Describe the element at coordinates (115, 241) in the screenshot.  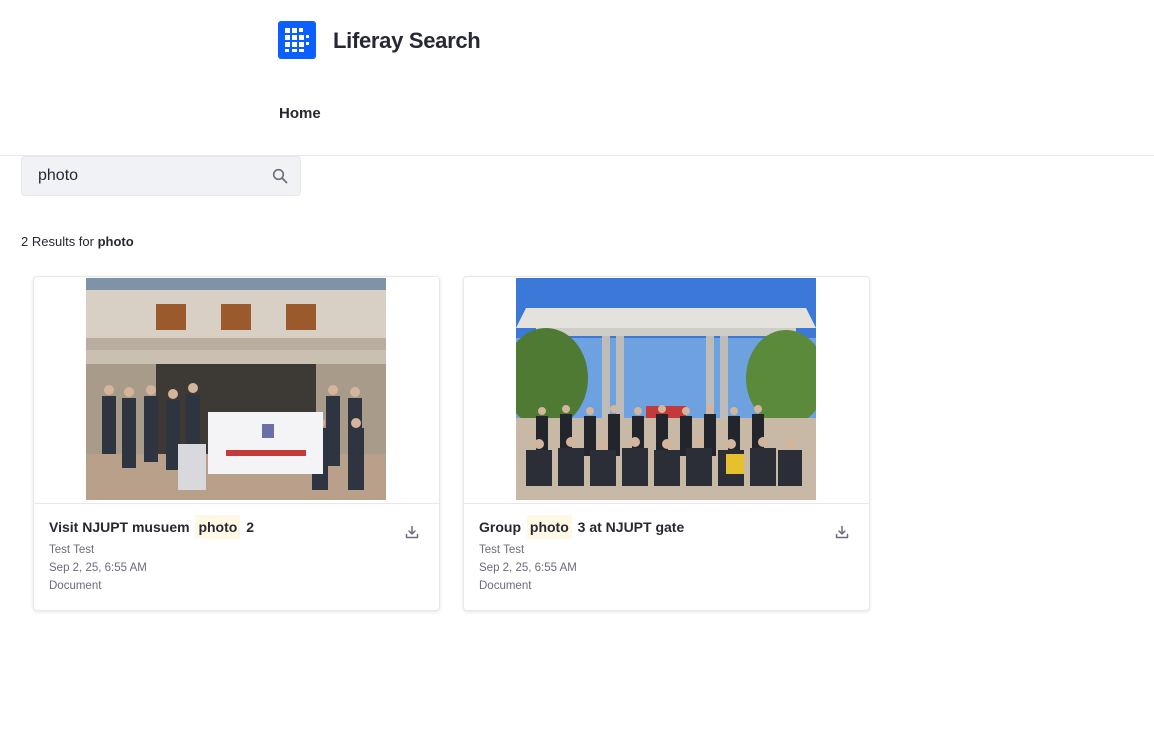
I see `results-query: photo` at that location.